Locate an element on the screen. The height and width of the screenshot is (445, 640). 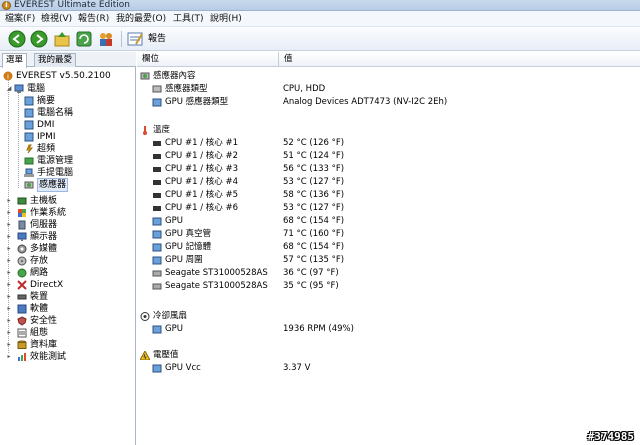
summary-icon is located at coordinates (29, 101).